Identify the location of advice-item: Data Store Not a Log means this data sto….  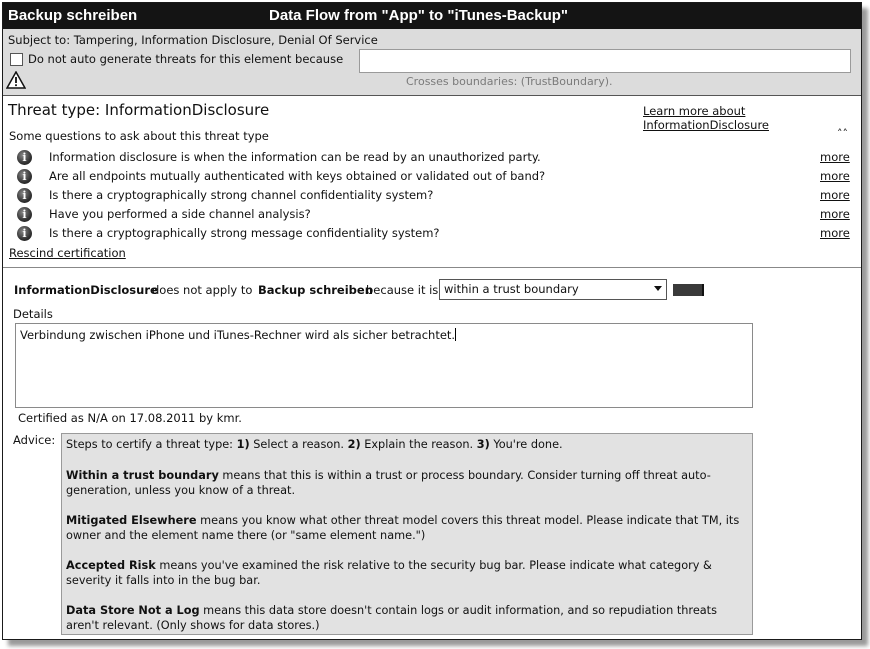
(407, 618).